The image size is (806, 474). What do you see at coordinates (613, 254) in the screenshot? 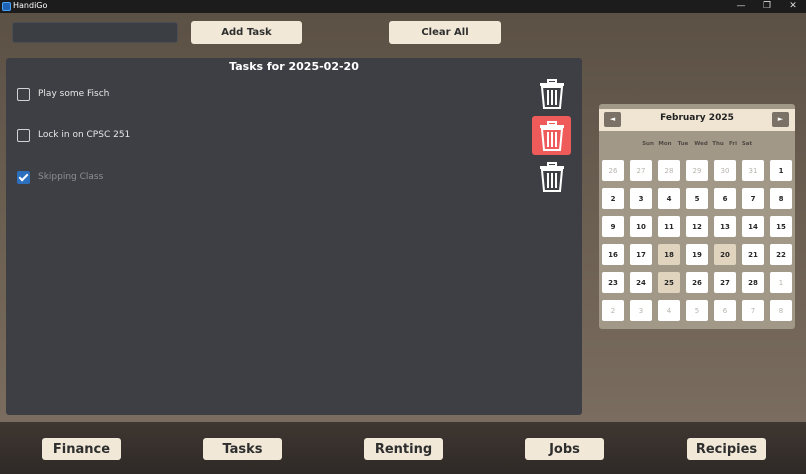
I see `calendar-day: 16` at bounding box center [613, 254].